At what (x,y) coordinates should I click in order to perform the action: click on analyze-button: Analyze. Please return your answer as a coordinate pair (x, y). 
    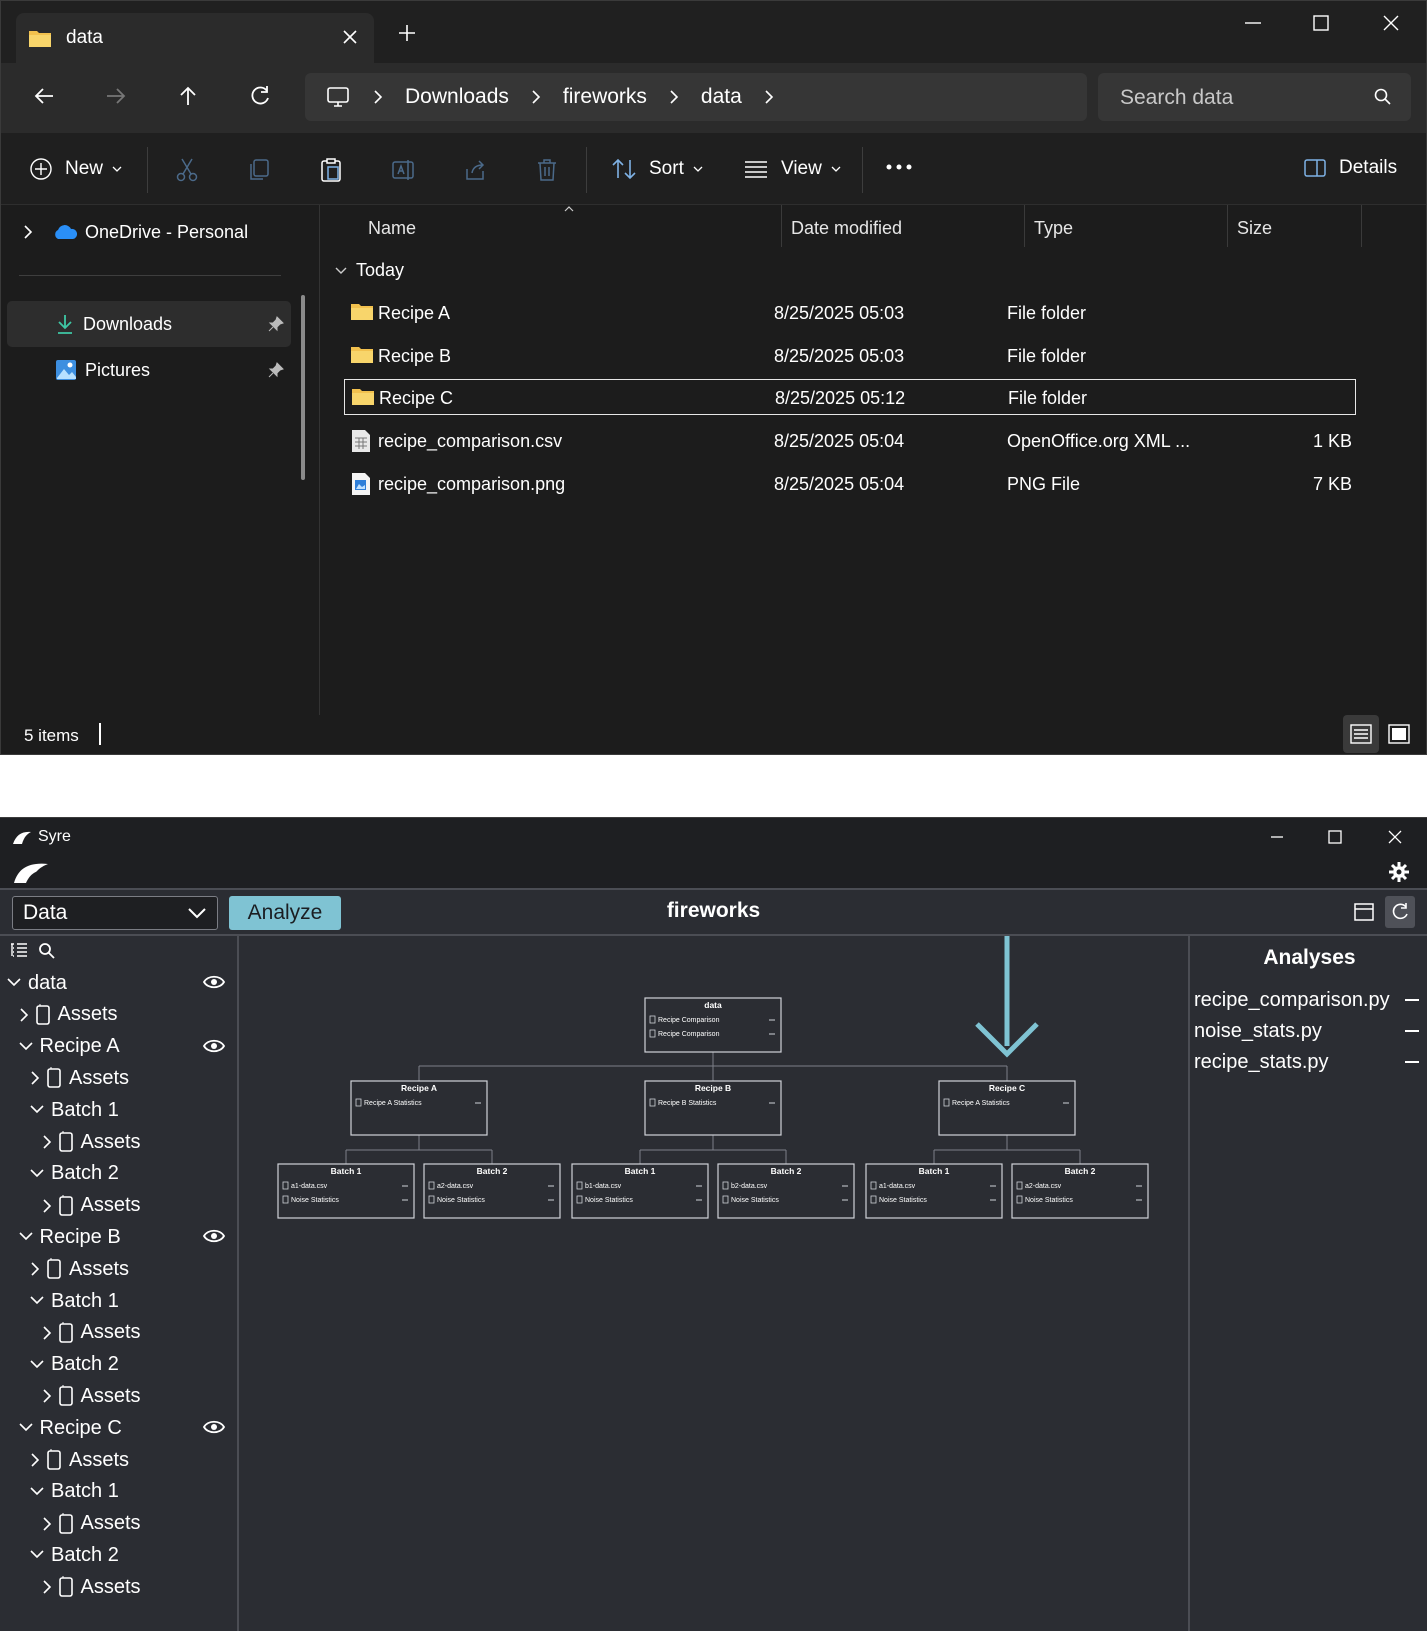
    Looking at the image, I should click on (285, 913).